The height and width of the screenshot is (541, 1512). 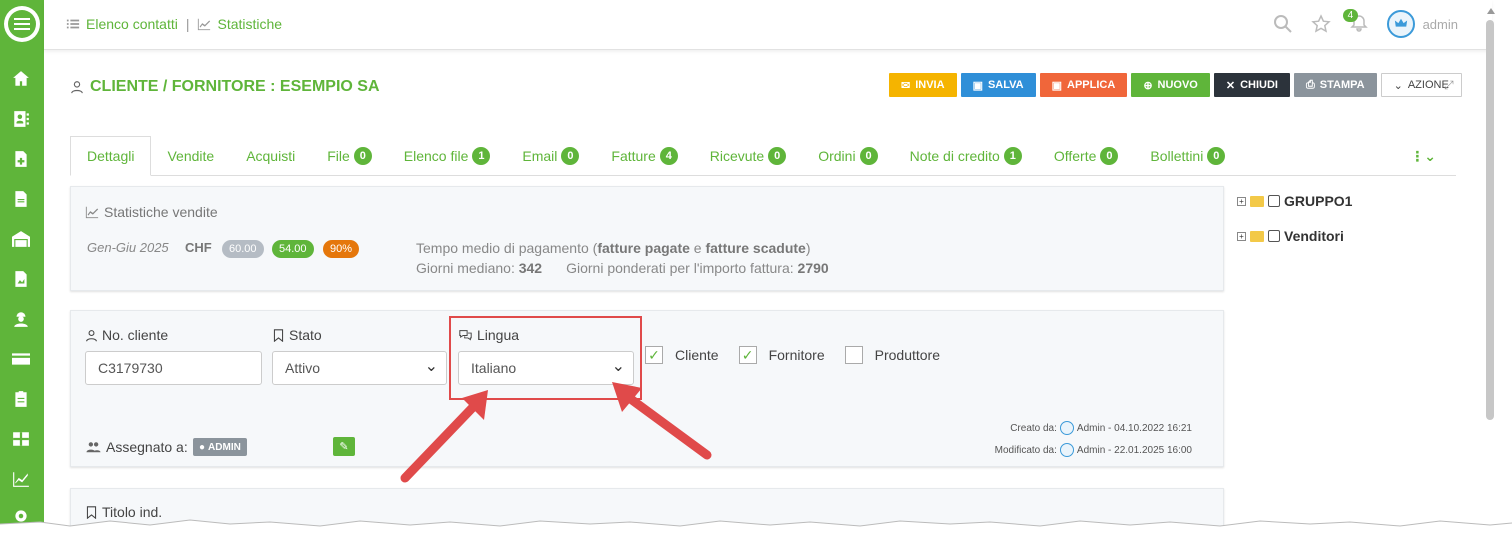 I want to click on stats-currency: CHF, so click(x=198, y=247).